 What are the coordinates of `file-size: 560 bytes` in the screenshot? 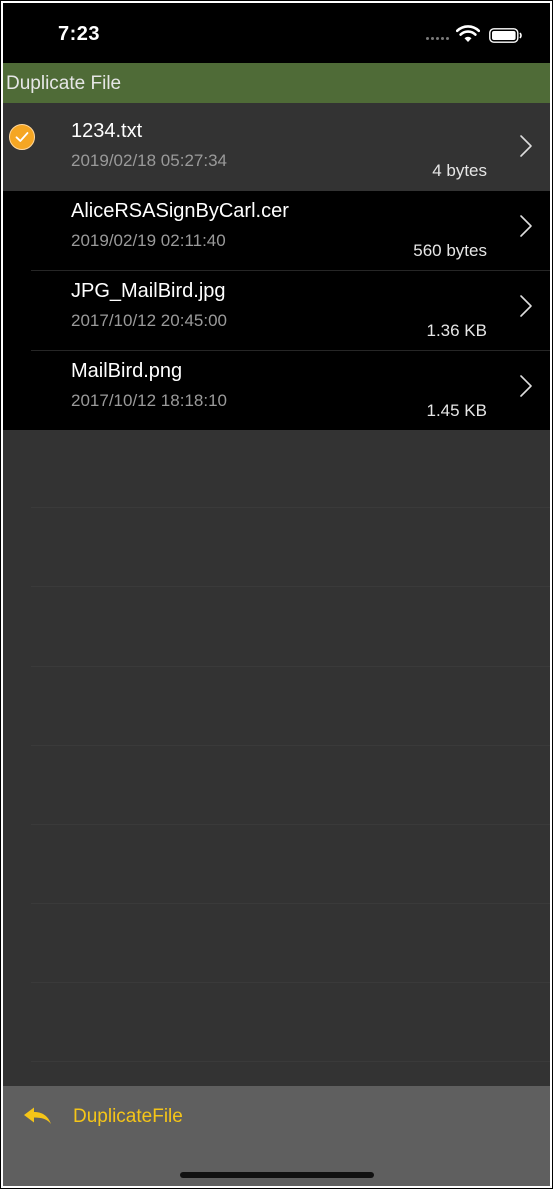 It's located at (450, 250).